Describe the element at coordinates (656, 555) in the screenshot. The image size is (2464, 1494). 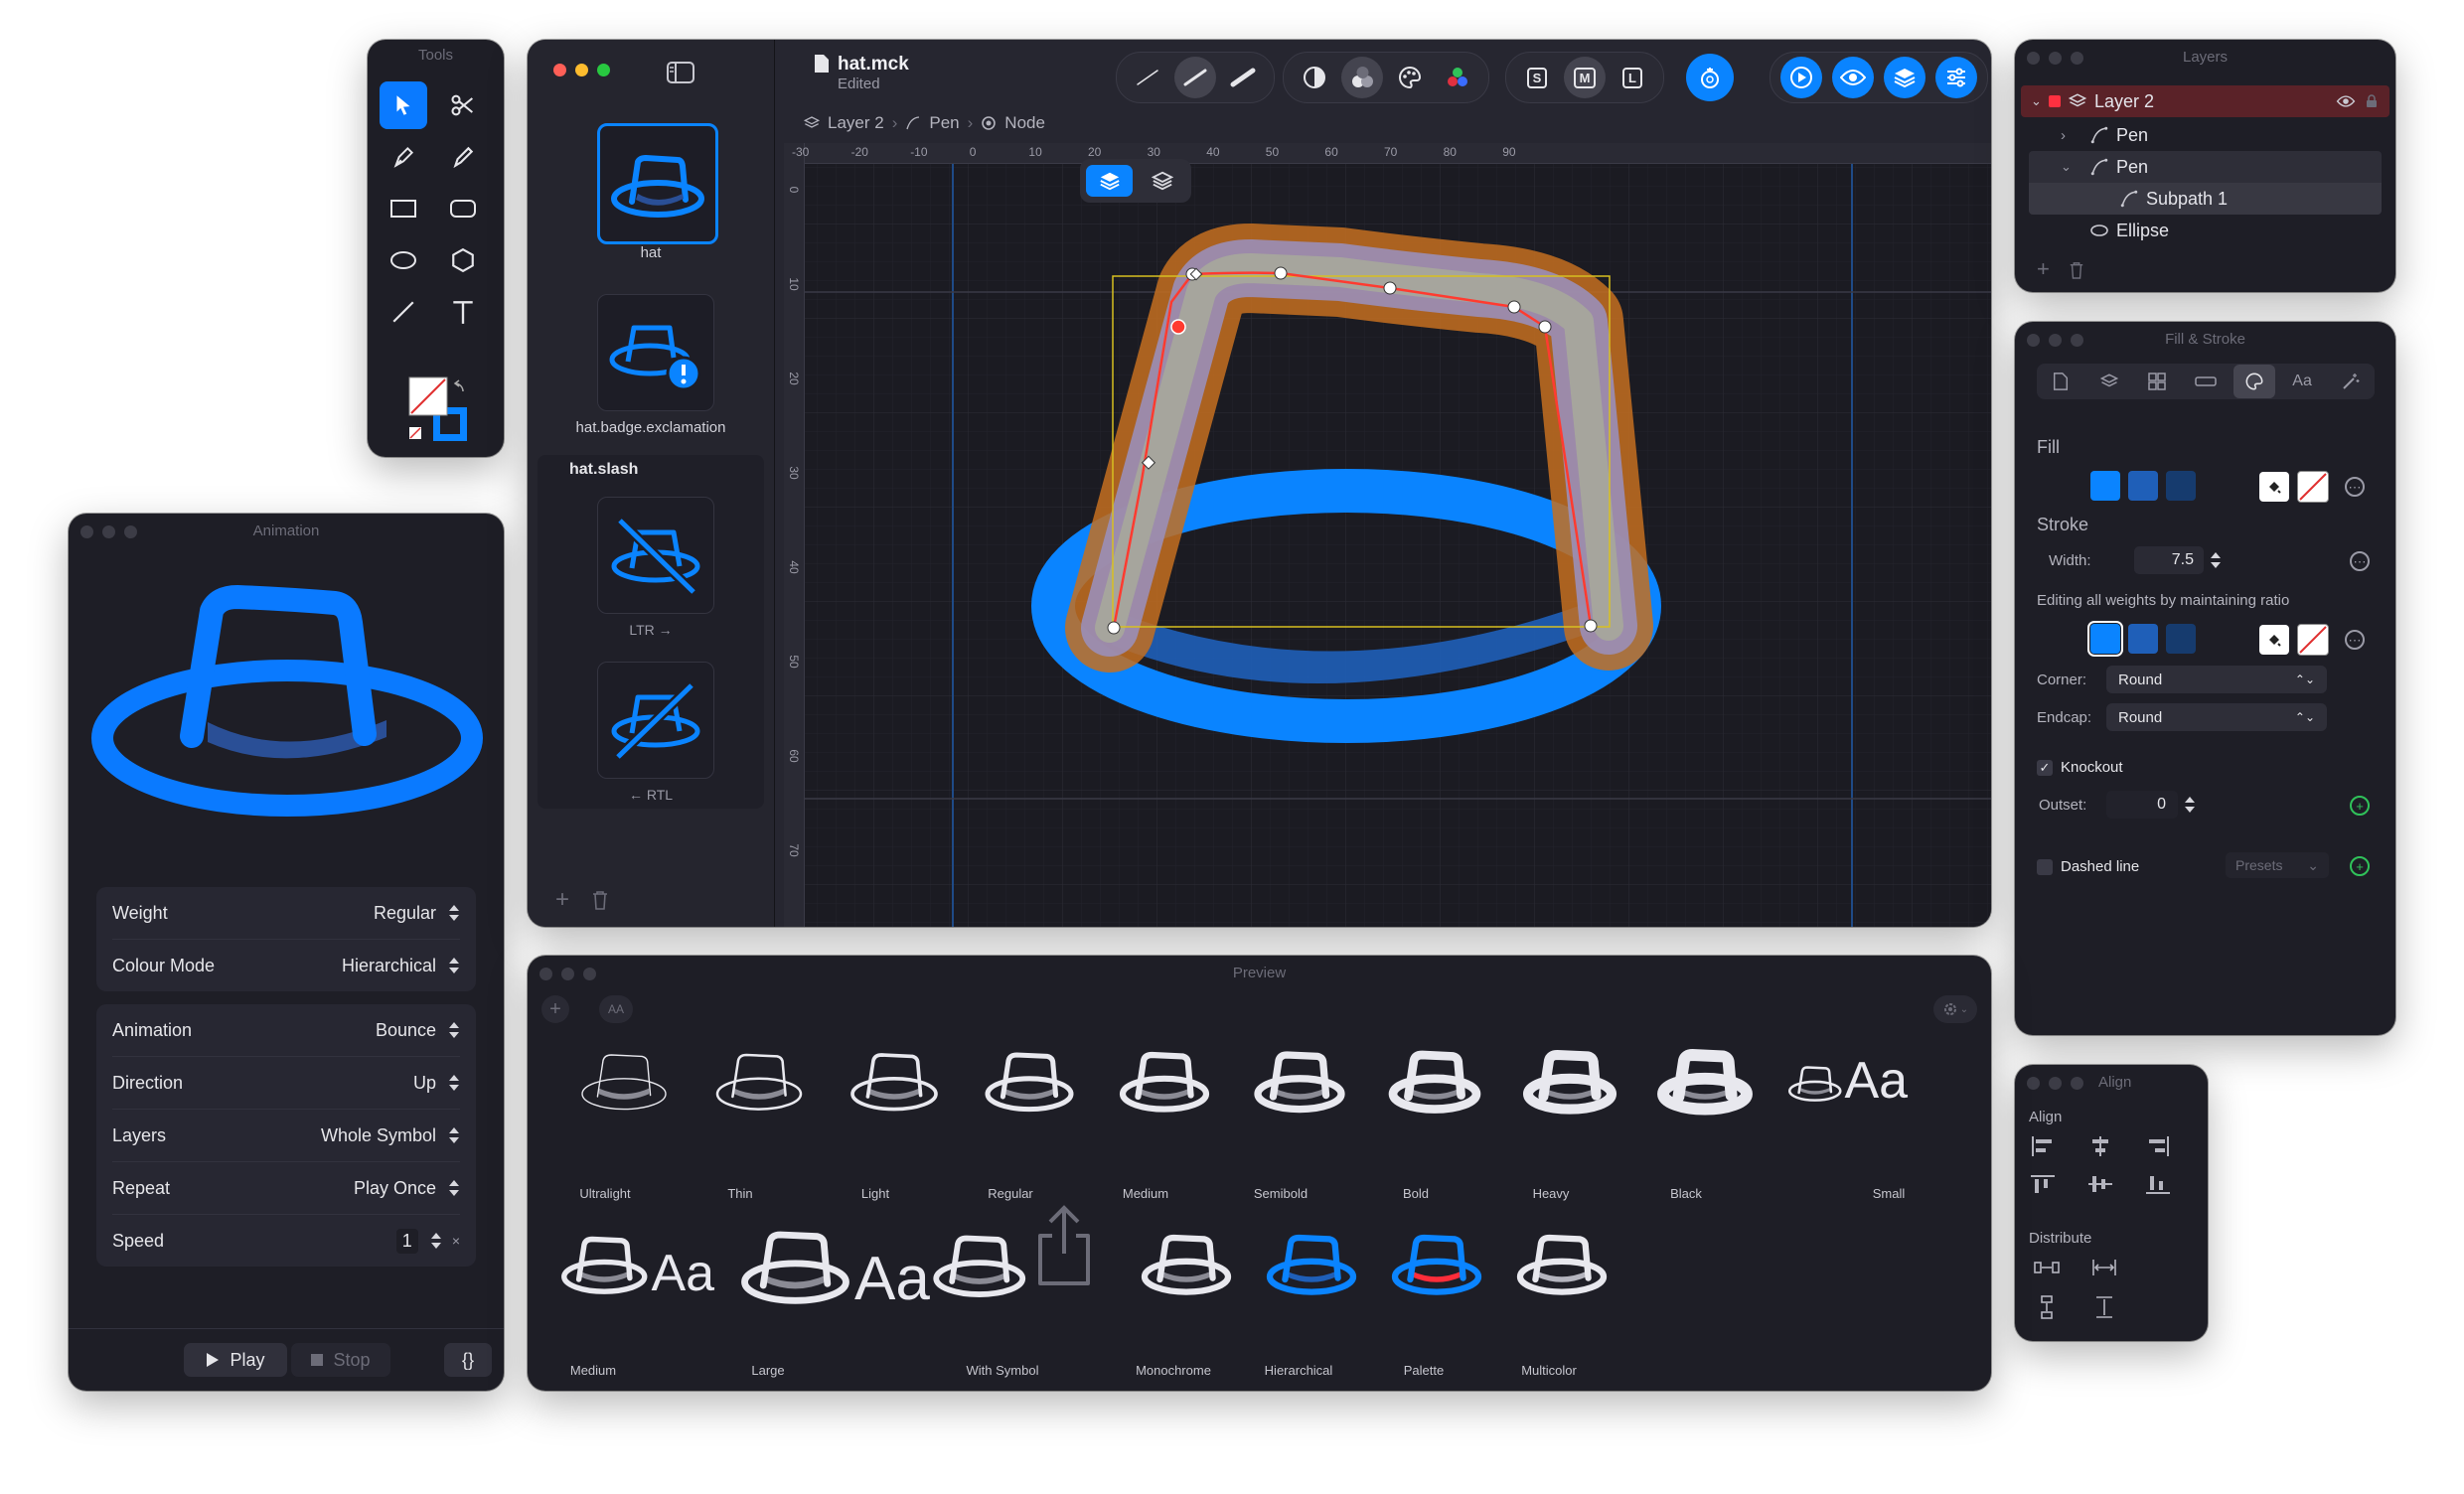
I see `symbol-thumb-hat-slash-ltr` at that location.